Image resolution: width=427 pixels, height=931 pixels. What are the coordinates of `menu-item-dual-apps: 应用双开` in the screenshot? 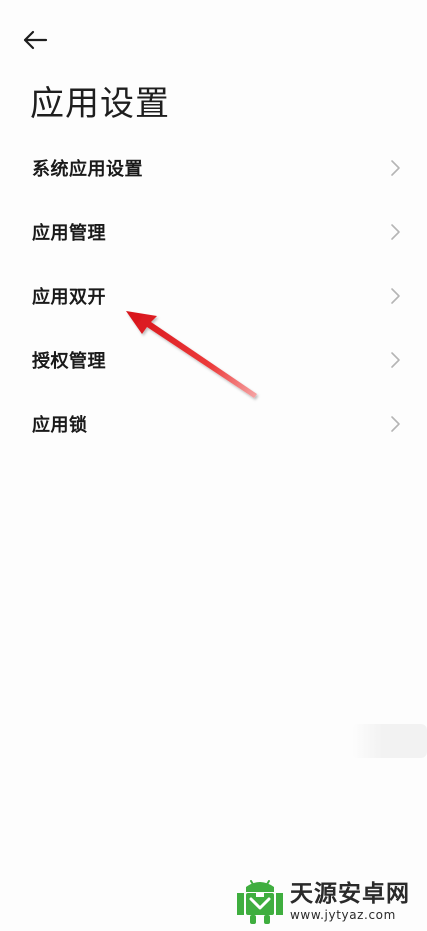 It's located at (213, 296).